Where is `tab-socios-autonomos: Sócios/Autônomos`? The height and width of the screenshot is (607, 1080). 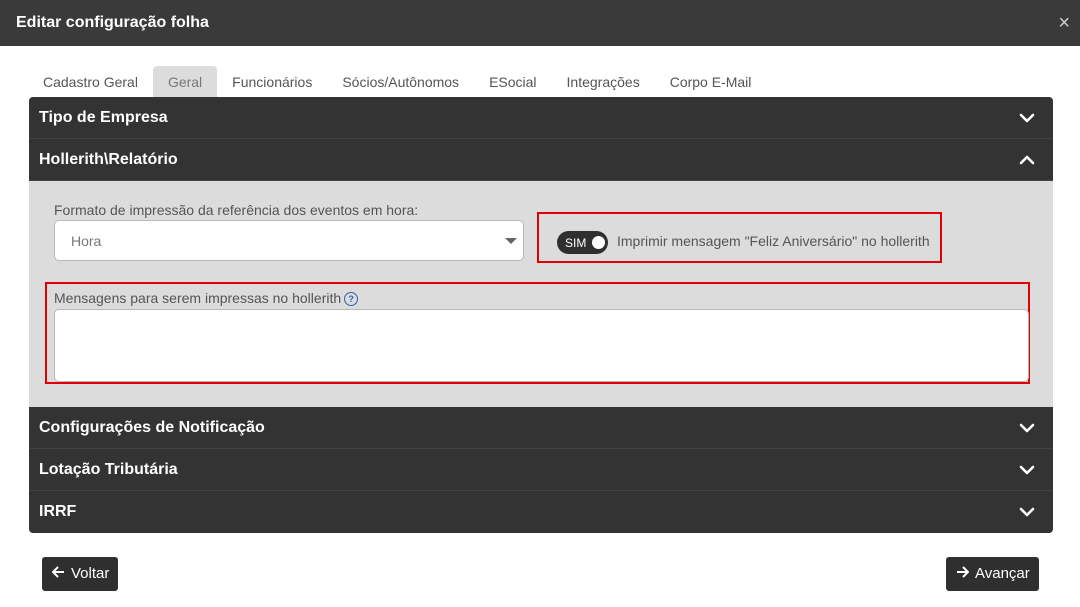
tab-socios-autonomos: Sócios/Autônomos is located at coordinates (400, 81).